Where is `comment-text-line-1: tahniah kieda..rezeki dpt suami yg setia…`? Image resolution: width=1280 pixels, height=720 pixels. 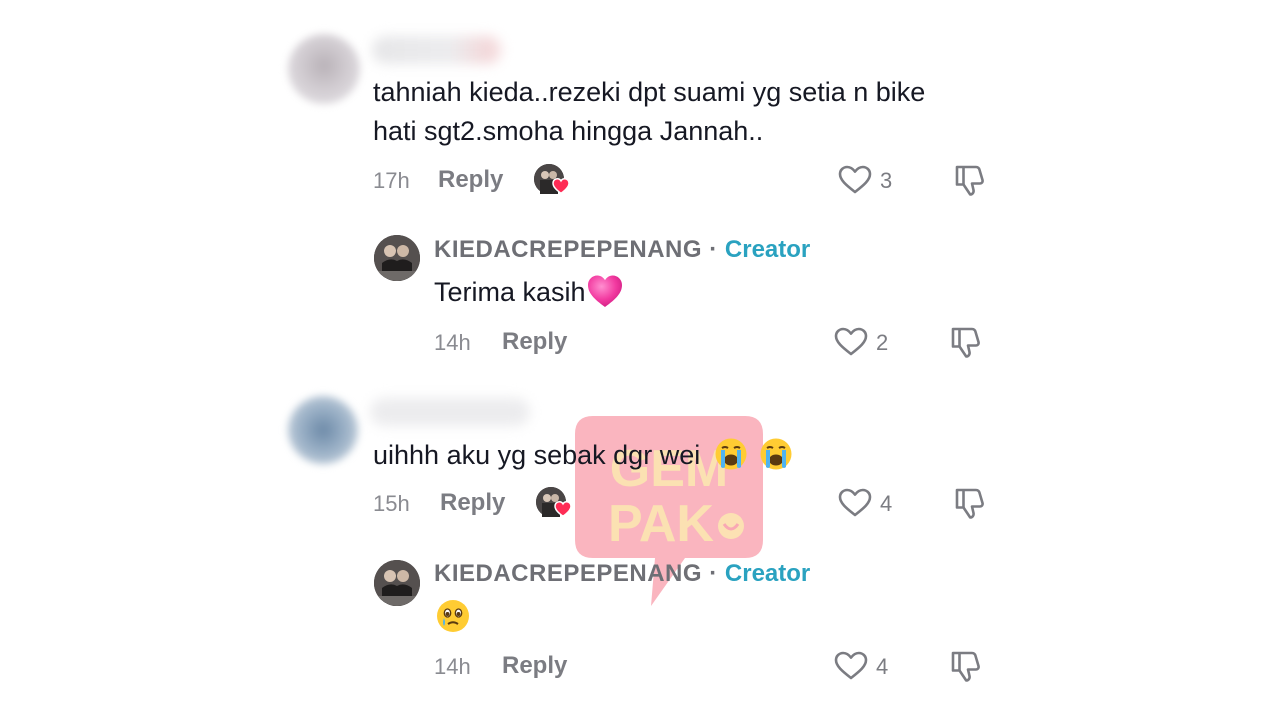
comment-text-line-1: tahniah kieda..rezeki dpt suami yg setia… is located at coordinates (649, 92).